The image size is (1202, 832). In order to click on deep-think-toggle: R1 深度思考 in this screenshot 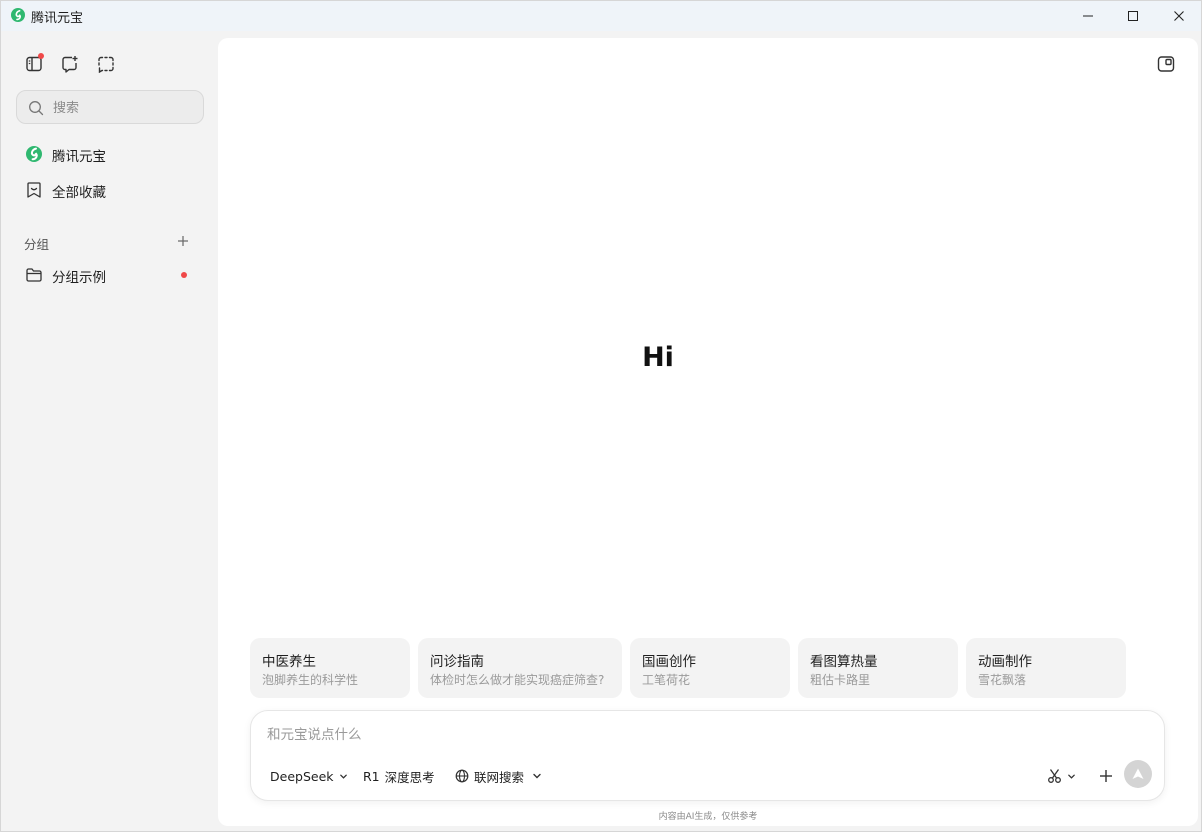, I will do `click(399, 776)`.